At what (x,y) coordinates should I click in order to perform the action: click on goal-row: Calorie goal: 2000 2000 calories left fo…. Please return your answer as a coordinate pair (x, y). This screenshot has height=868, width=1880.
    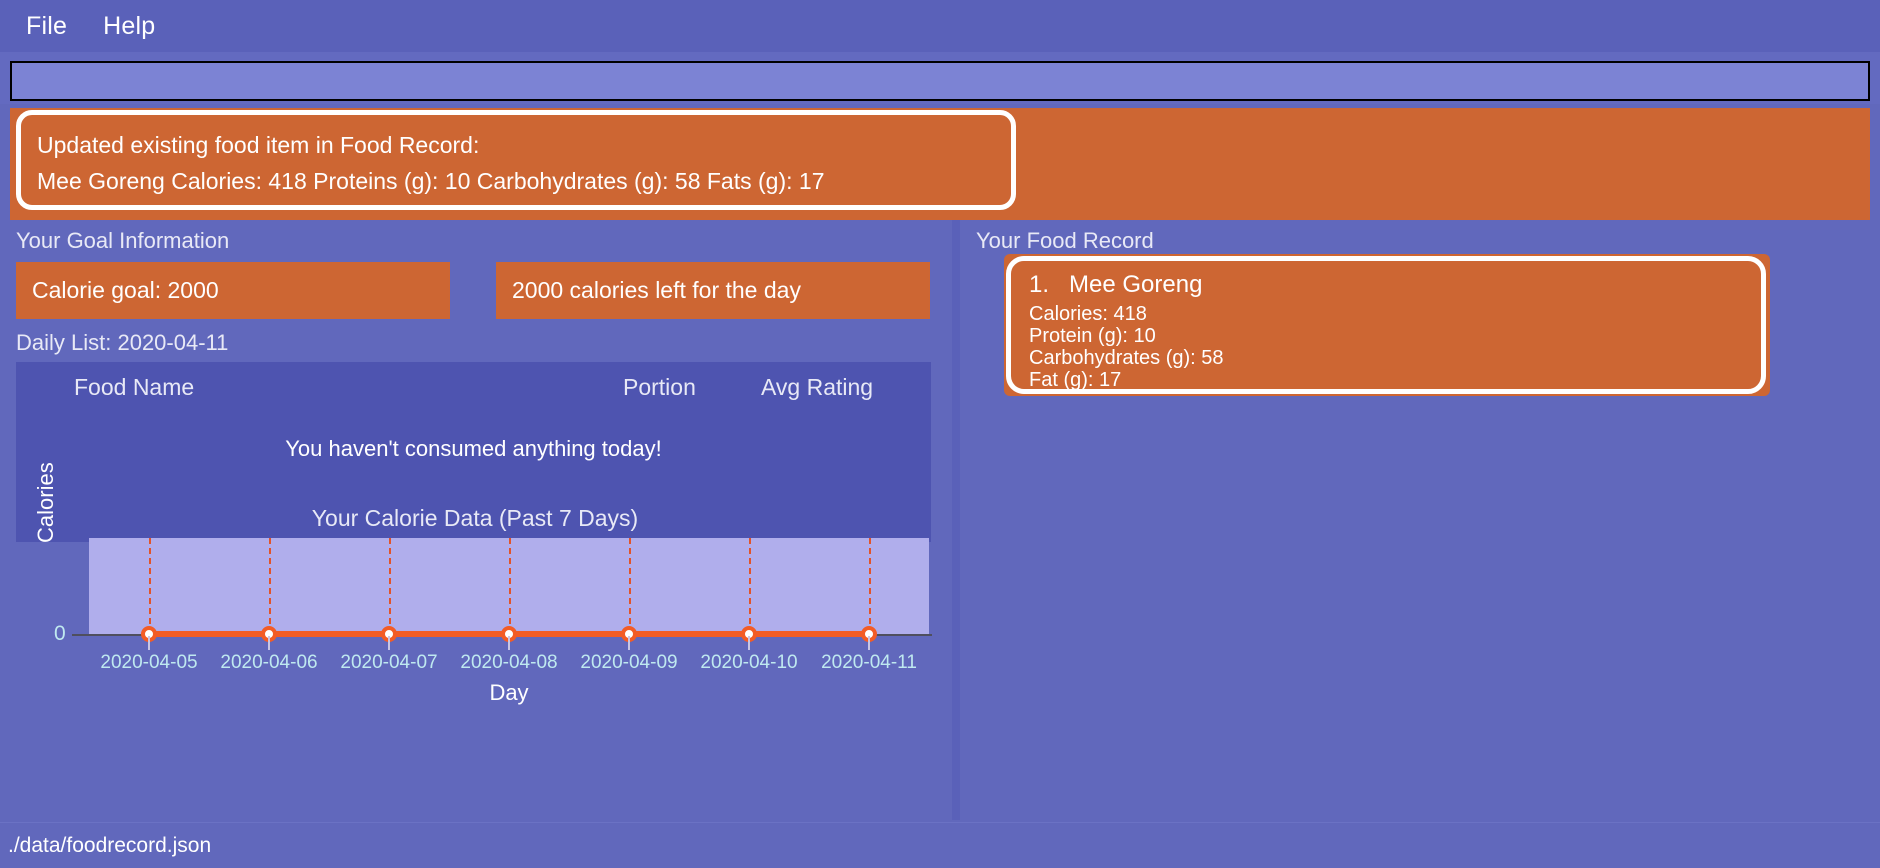
    Looking at the image, I should click on (475, 294).